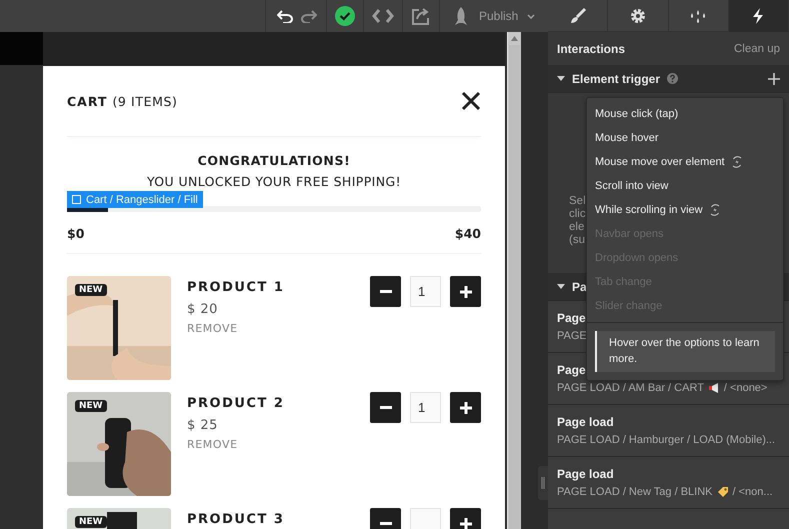 This screenshot has width=789, height=529. Describe the element at coordinates (75, 233) in the screenshot. I see `min-amount: $0` at that location.